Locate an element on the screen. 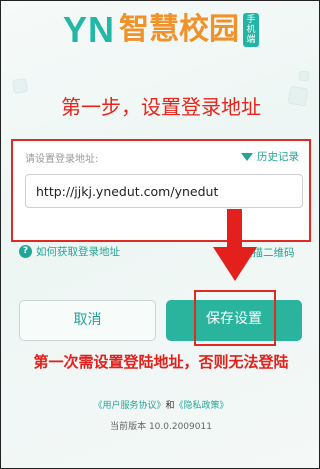  question-circle-icon: ? is located at coordinates (25, 251).